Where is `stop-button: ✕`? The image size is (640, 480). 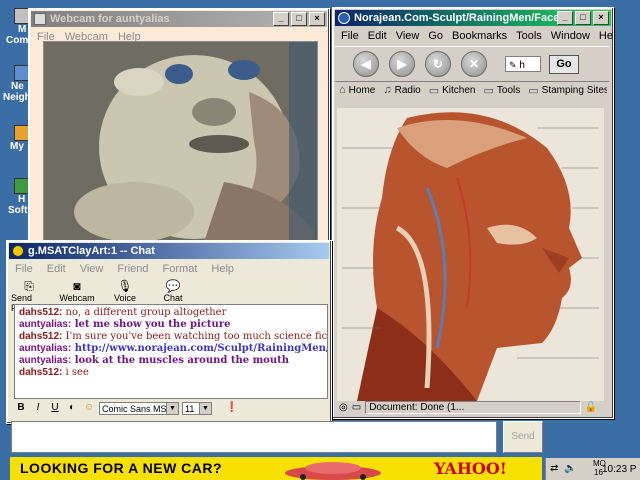 stop-button: ✕ is located at coordinates (474, 64).